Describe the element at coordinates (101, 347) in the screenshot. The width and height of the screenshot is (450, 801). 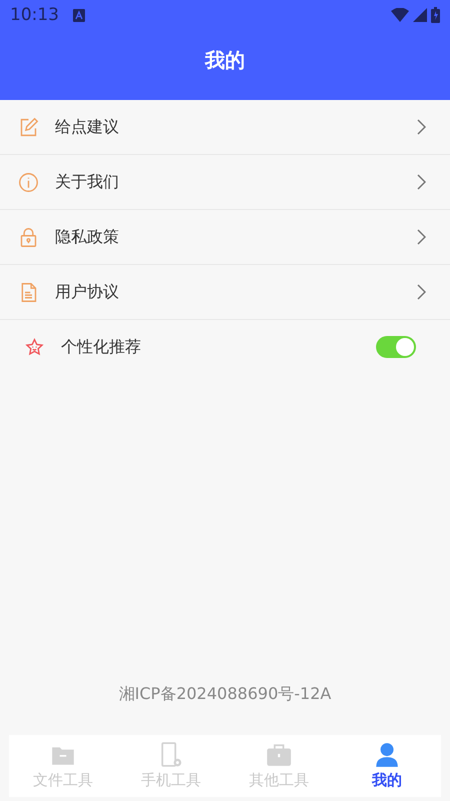
I see `setting-label: 个性化推荐` at that location.